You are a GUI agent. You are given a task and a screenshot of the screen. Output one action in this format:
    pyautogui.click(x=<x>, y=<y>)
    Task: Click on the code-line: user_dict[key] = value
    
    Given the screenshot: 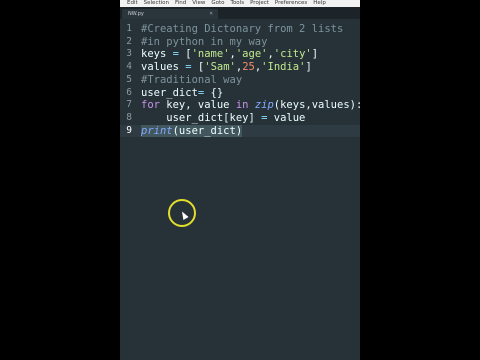 What is the action you would take?
    pyautogui.click(x=223, y=118)
    